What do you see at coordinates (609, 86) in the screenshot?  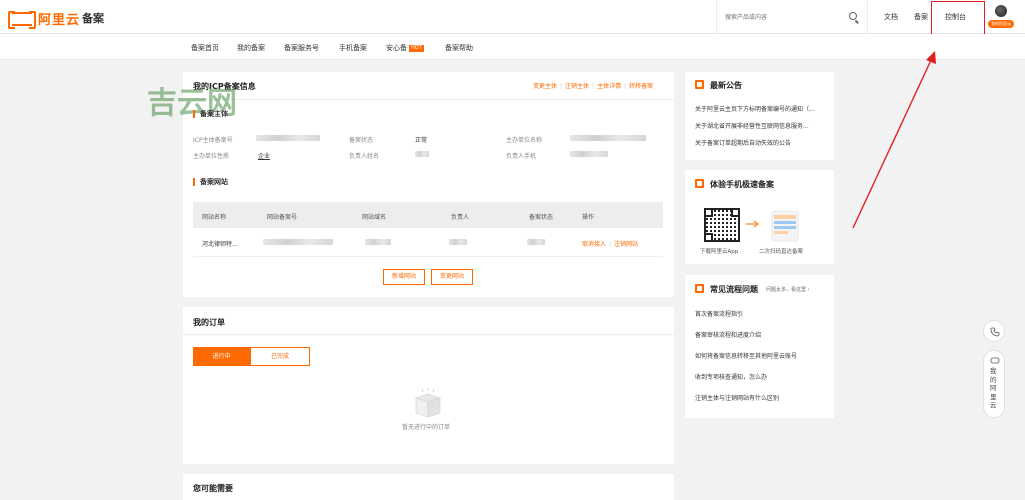 I see `subject-detail-link: 主体详情` at bounding box center [609, 86].